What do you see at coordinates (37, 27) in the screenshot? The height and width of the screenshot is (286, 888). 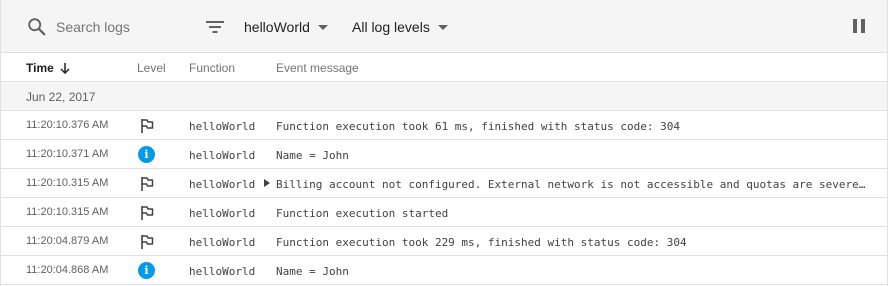 I see `search-icon` at bounding box center [37, 27].